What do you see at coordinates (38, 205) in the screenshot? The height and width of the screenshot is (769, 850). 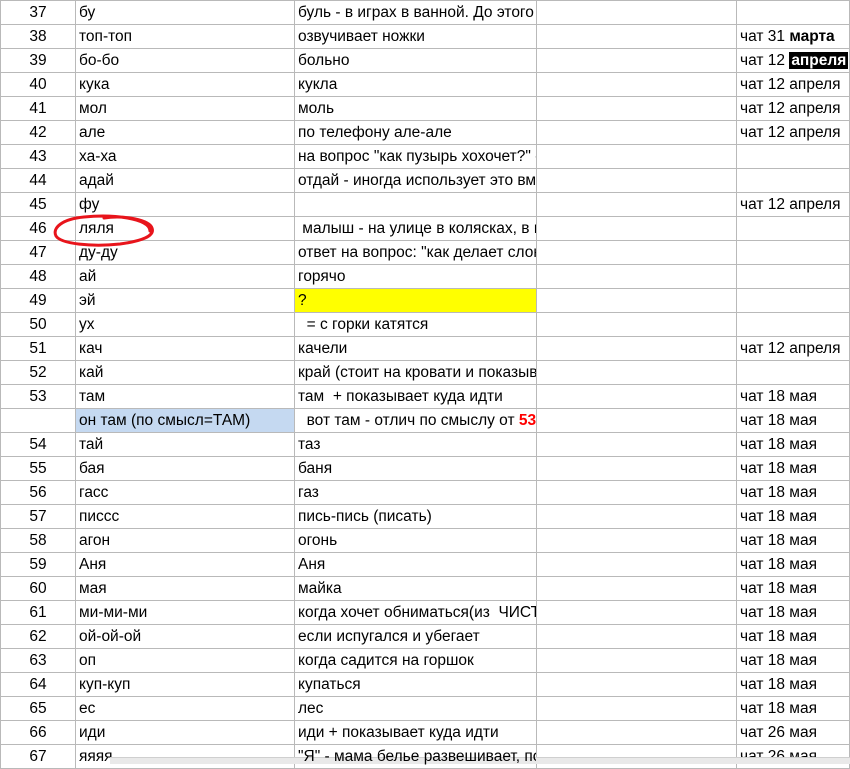 I see `row-number-cell: 45` at bounding box center [38, 205].